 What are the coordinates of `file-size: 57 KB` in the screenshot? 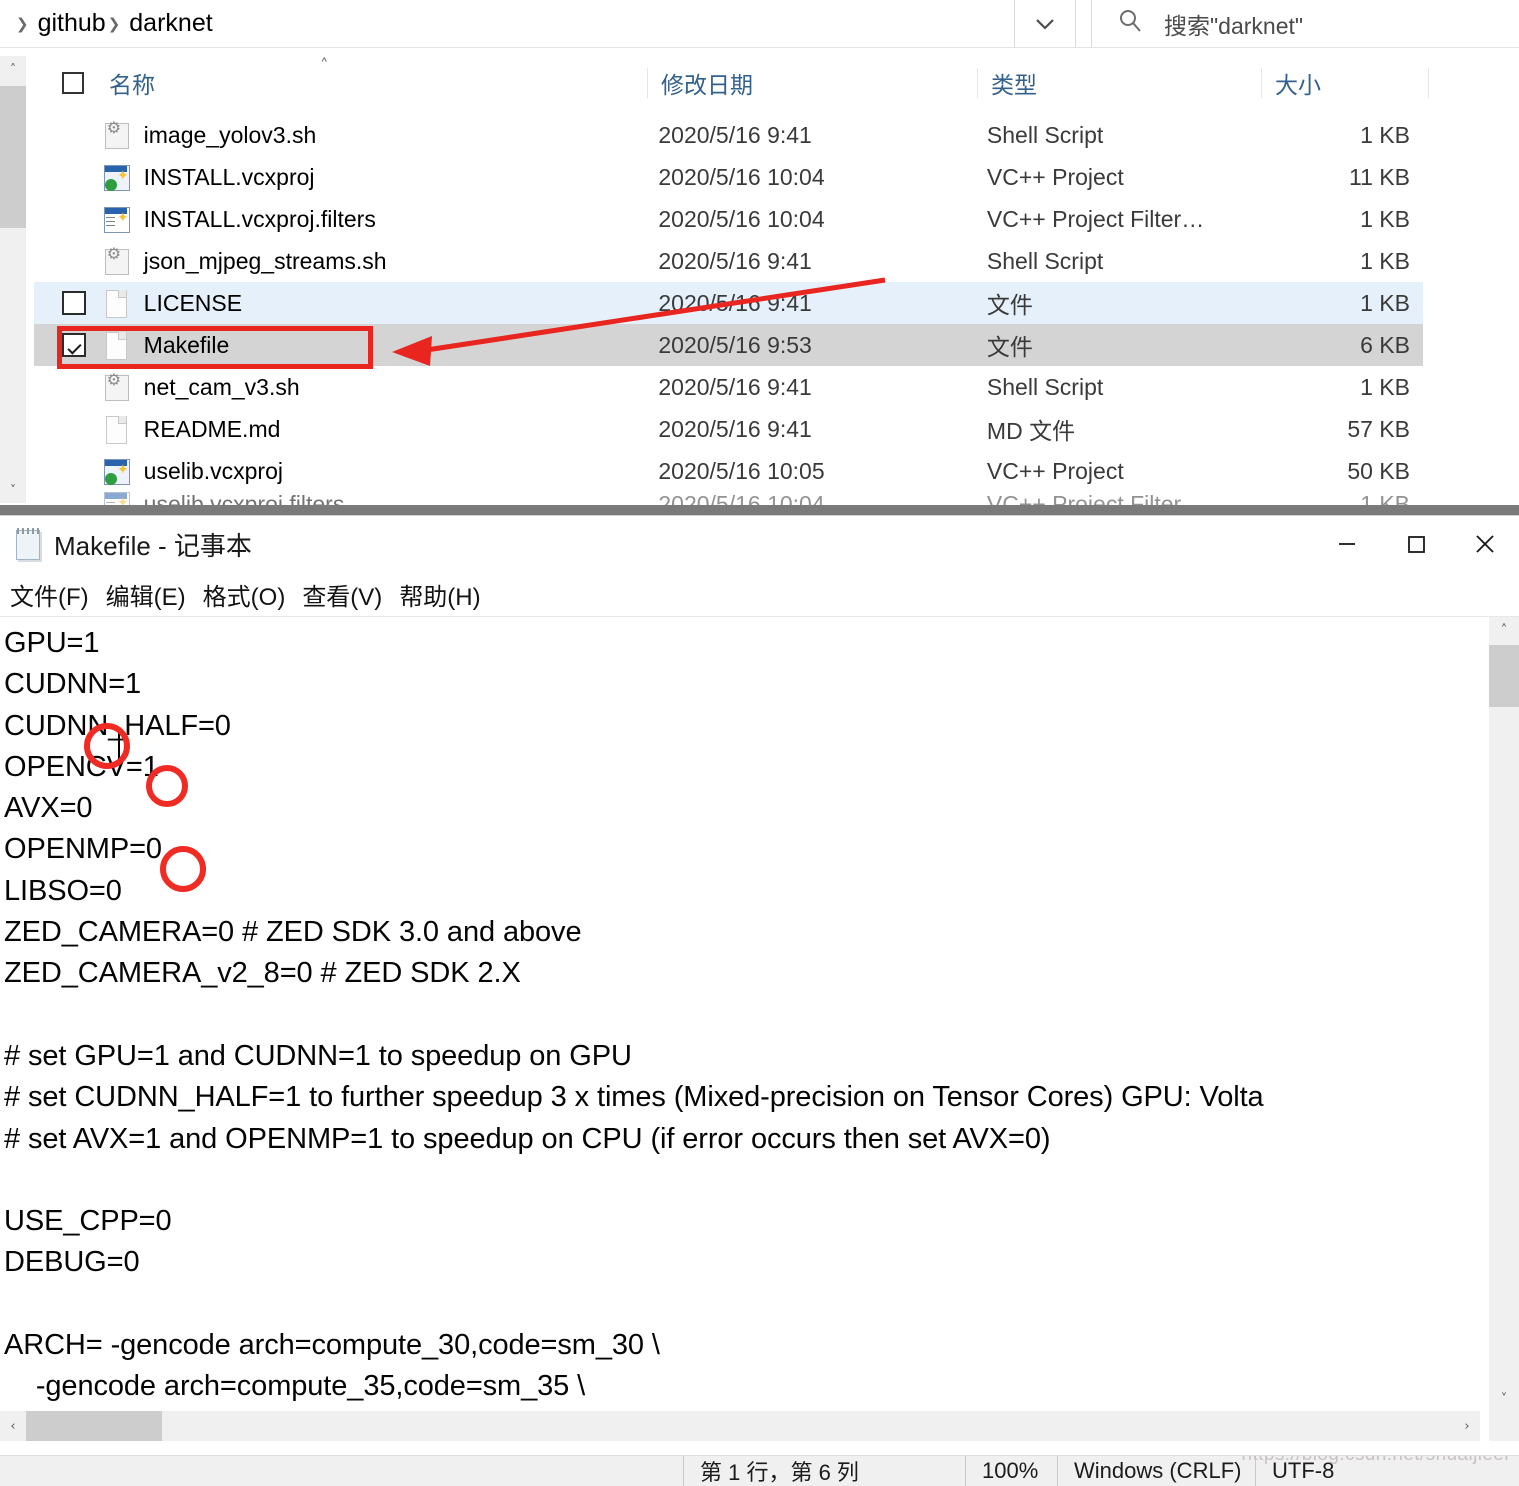 It's located at (1378, 428).